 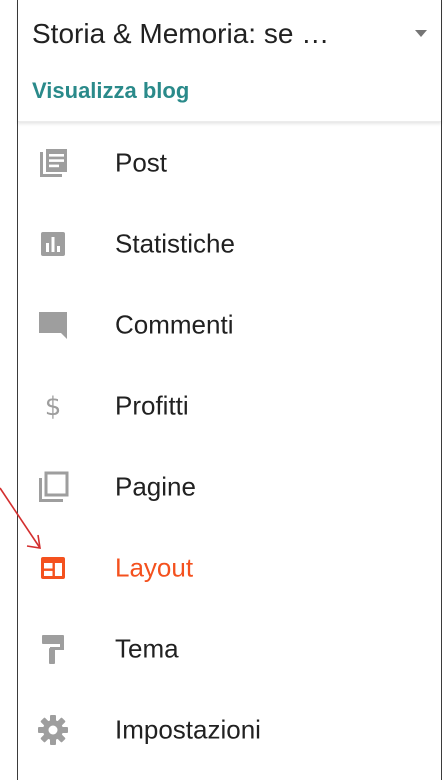 What do you see at coordinates (229, 648) in the screenshot?
I see `sidebar-item-tema: Tema` at bounding box center [229, 648].